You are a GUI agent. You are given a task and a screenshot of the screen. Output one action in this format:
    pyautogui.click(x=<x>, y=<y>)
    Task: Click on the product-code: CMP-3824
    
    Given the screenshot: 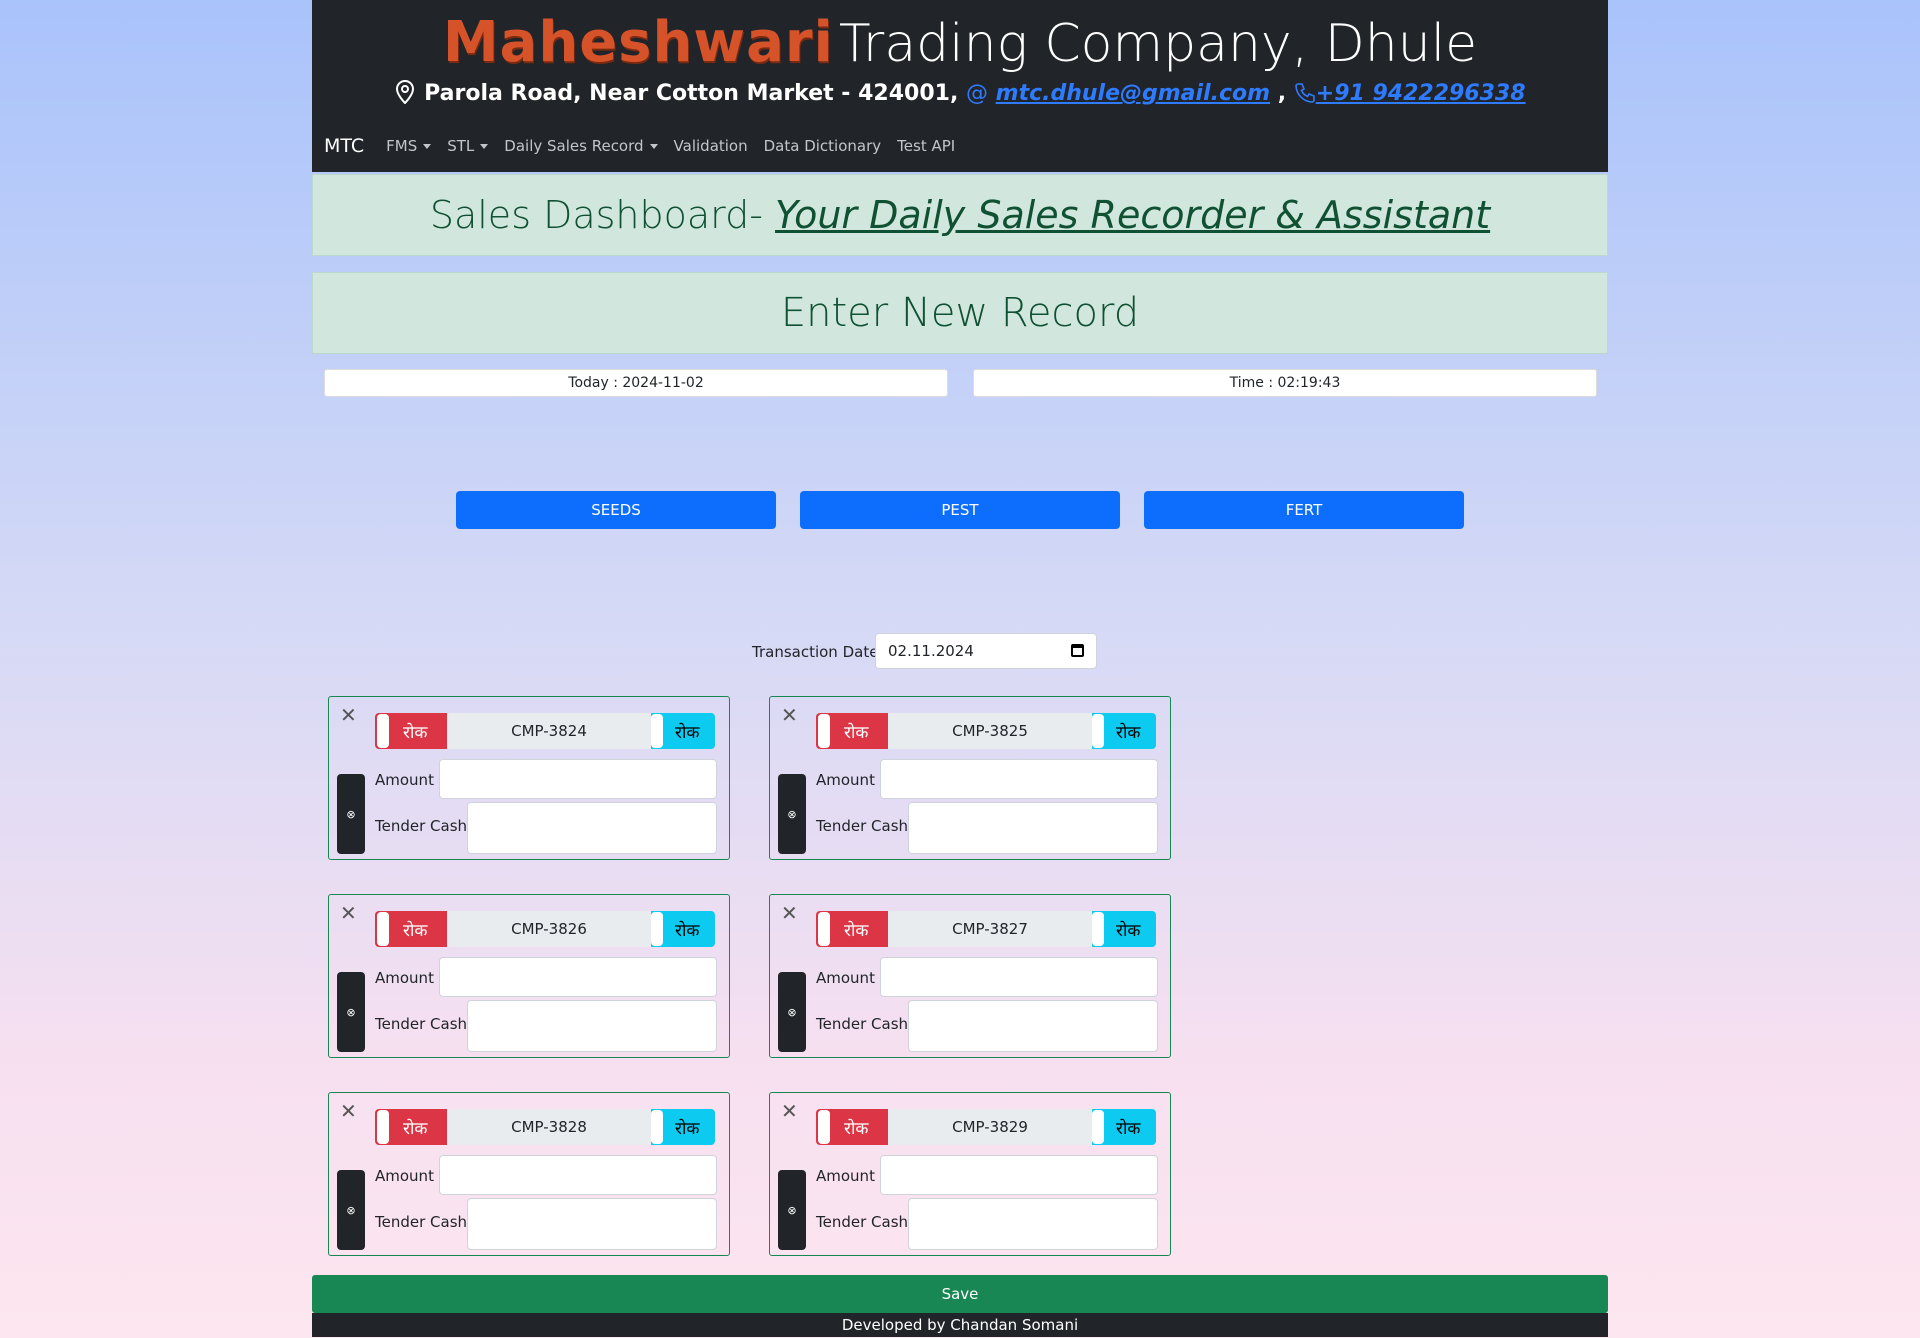 What is the action you would take?
    pyautogui.click(x=549, y=731)
    